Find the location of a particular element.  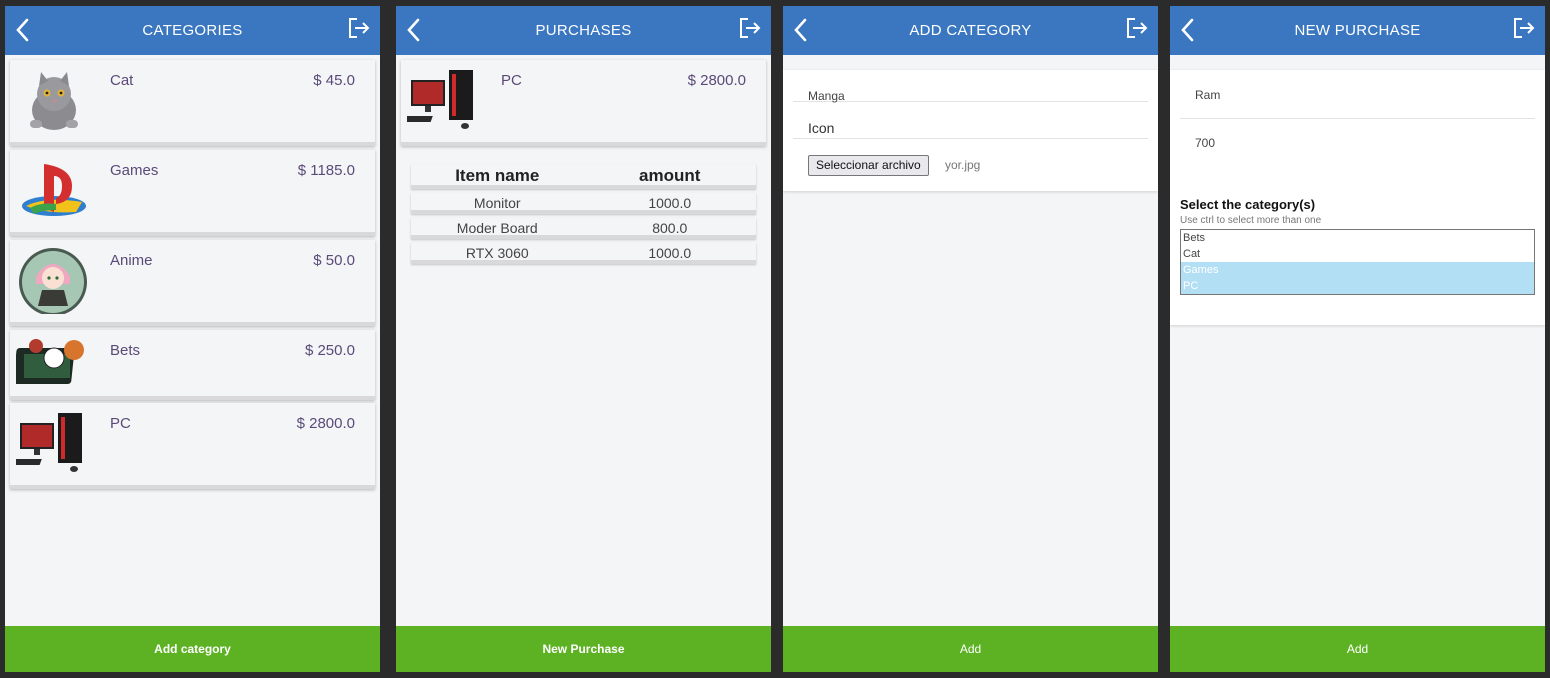

column-header: Item name is located at coordinates (497, 175).